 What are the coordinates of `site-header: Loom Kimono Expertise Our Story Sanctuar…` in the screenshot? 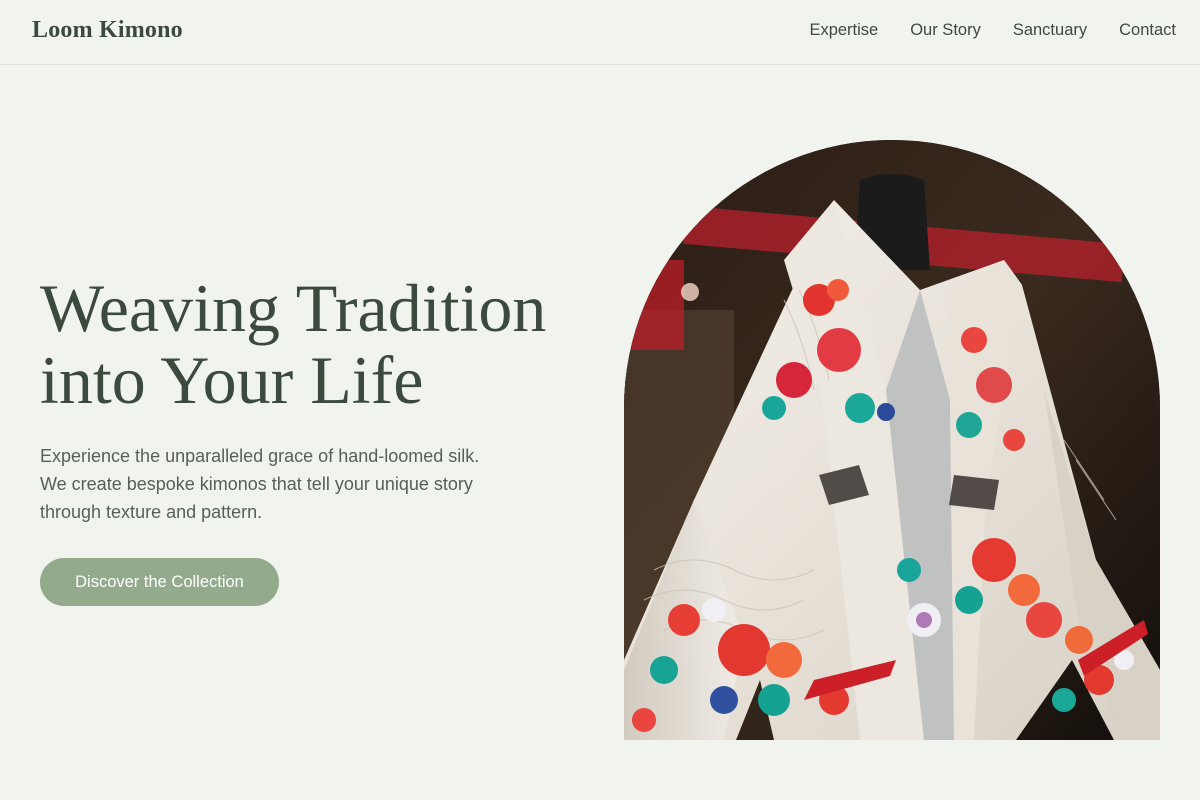 It's located at (600, 32).